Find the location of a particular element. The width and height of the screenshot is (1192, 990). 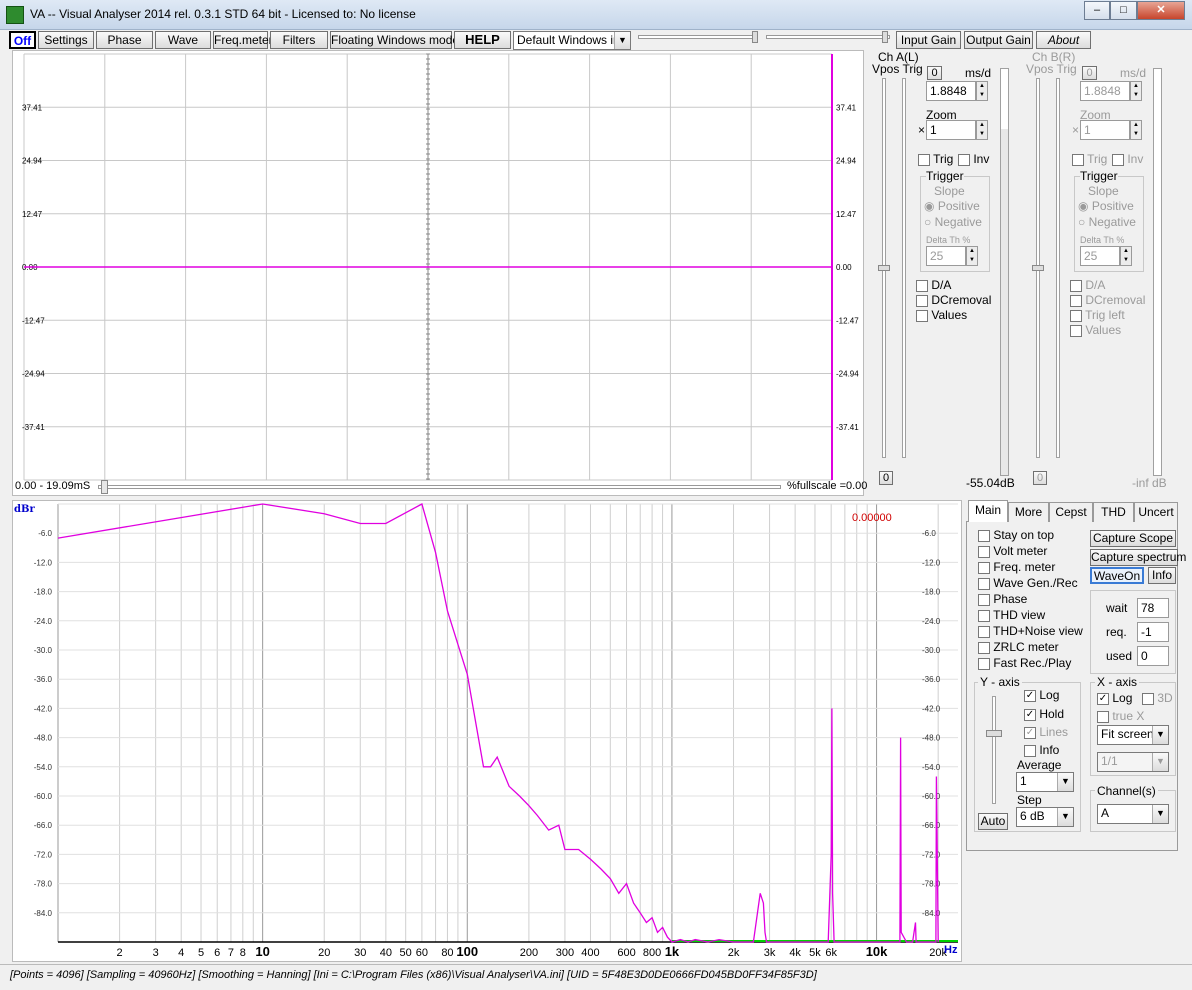

main-check-8: Fast Rec./Play is located at coordinates (1024, 663).